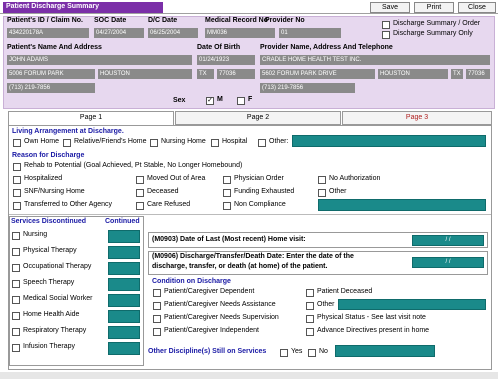  I want to click on print-button: Print, so click(434, 7).